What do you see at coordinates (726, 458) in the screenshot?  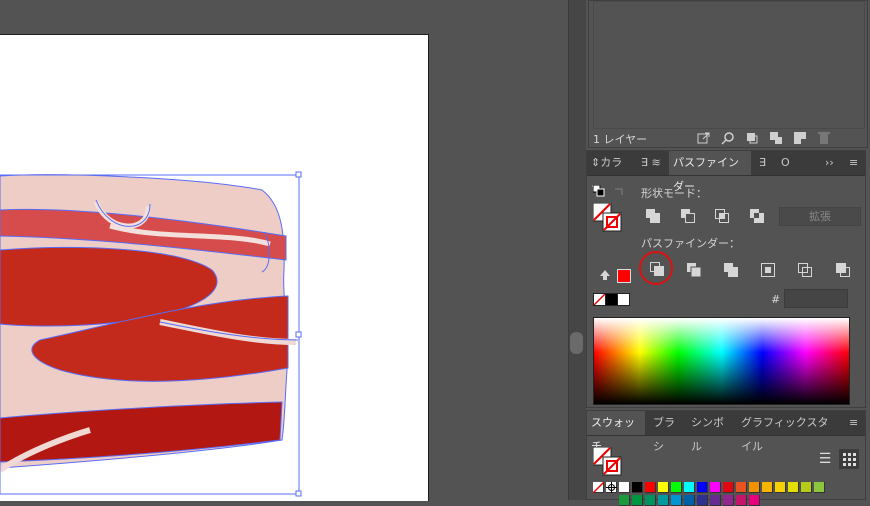 I see `swatches-panel: スウォッチ ブラシ シンボル グラフィックスタイル ≡ ☰` at bounding box center [726, 458].